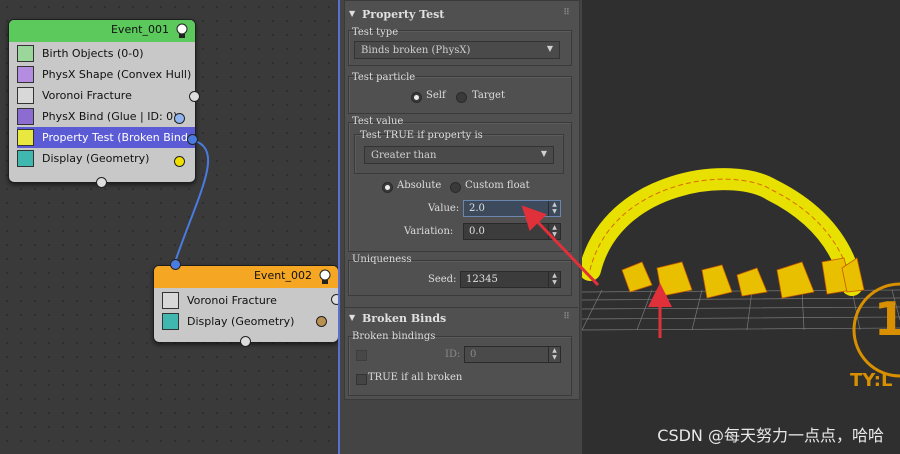 The image size is (900, 454). I want to click on test-particle-label: Test particle, so click(384, 77).